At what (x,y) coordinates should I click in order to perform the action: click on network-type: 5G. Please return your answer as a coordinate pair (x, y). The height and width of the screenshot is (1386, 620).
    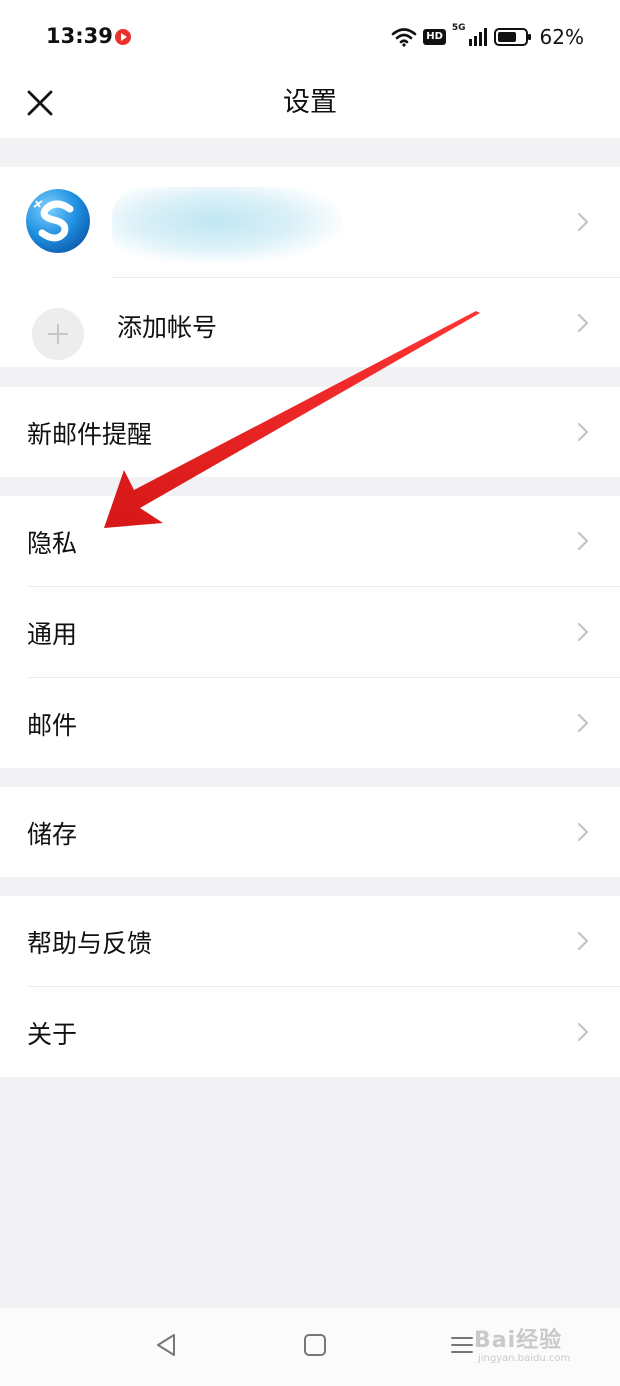
    Looking at the image, I should click on (458, 28).